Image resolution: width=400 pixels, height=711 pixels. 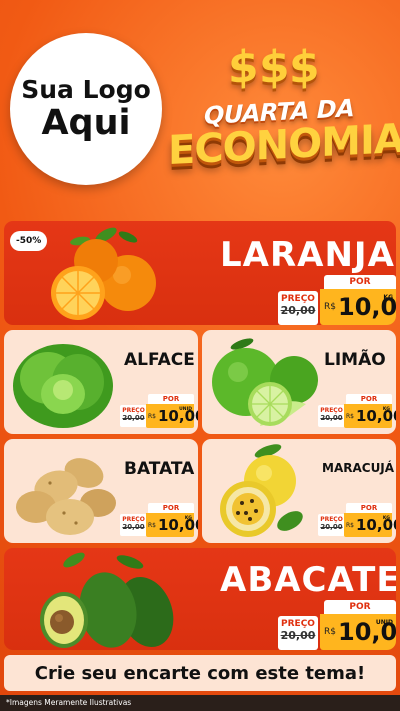 What do you see at coordinates (86, 89) in the screenshot?
I see `logo-text-line1: Sua Logo` at bounding box center [86, 89].